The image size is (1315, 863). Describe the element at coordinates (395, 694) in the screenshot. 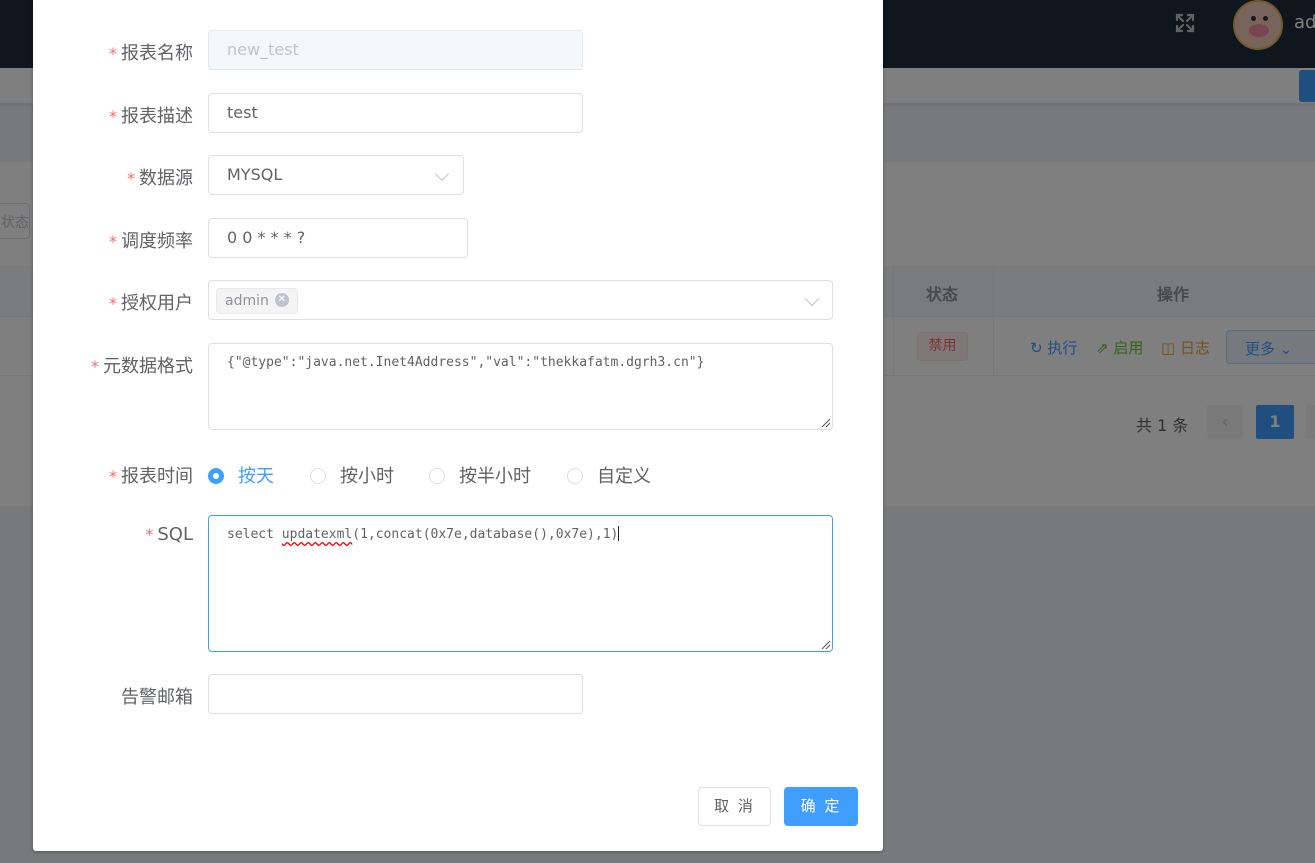

I see `alert-email-input` at that location.